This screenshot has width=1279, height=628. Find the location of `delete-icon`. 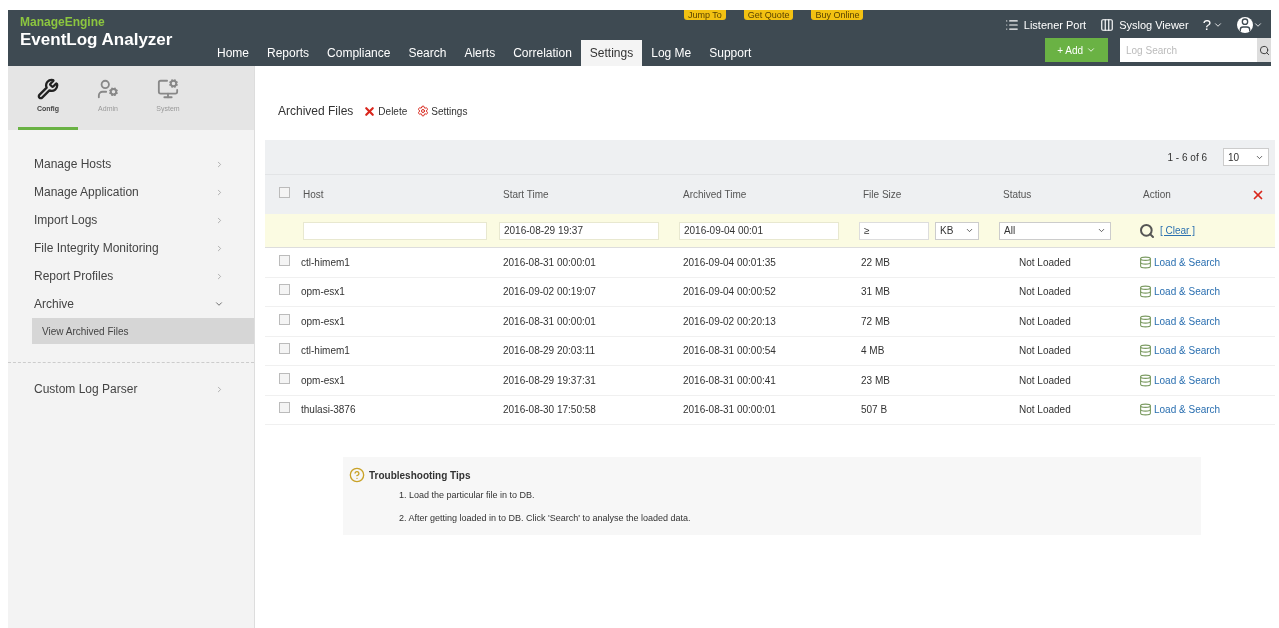

delete-icon is located at coordinates (370, 111).